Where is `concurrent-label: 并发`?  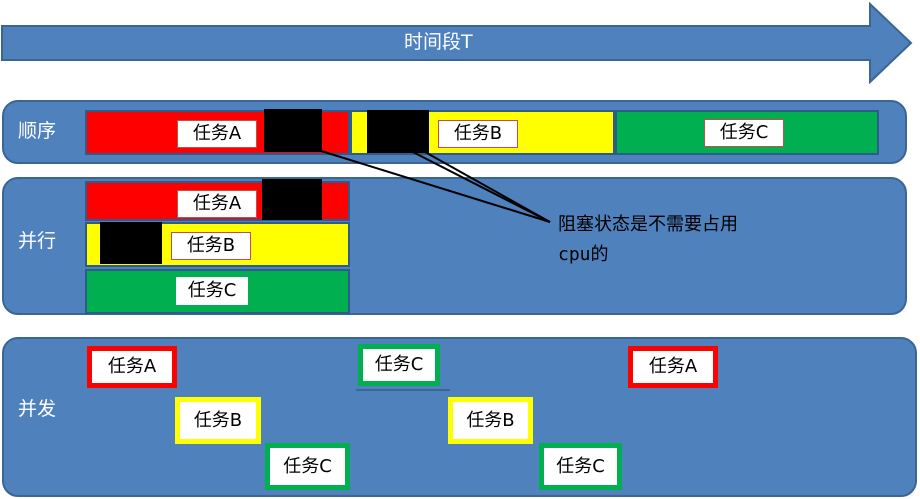 concurrent-label: 并发 is located at coordinates (37, 409).